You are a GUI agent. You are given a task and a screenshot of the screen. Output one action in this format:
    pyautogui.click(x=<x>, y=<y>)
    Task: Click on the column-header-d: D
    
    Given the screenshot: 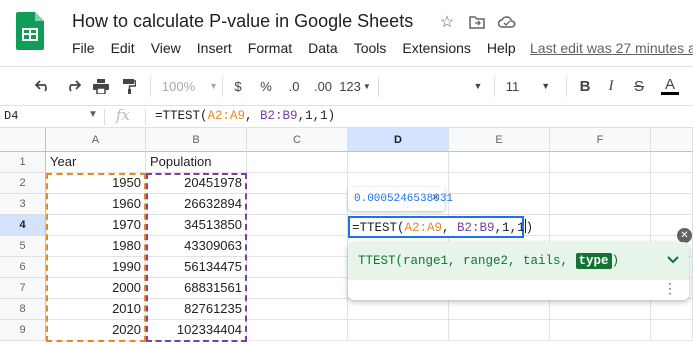 What is the action you would take?
    pyautogui.click(x=398, y=140)
    